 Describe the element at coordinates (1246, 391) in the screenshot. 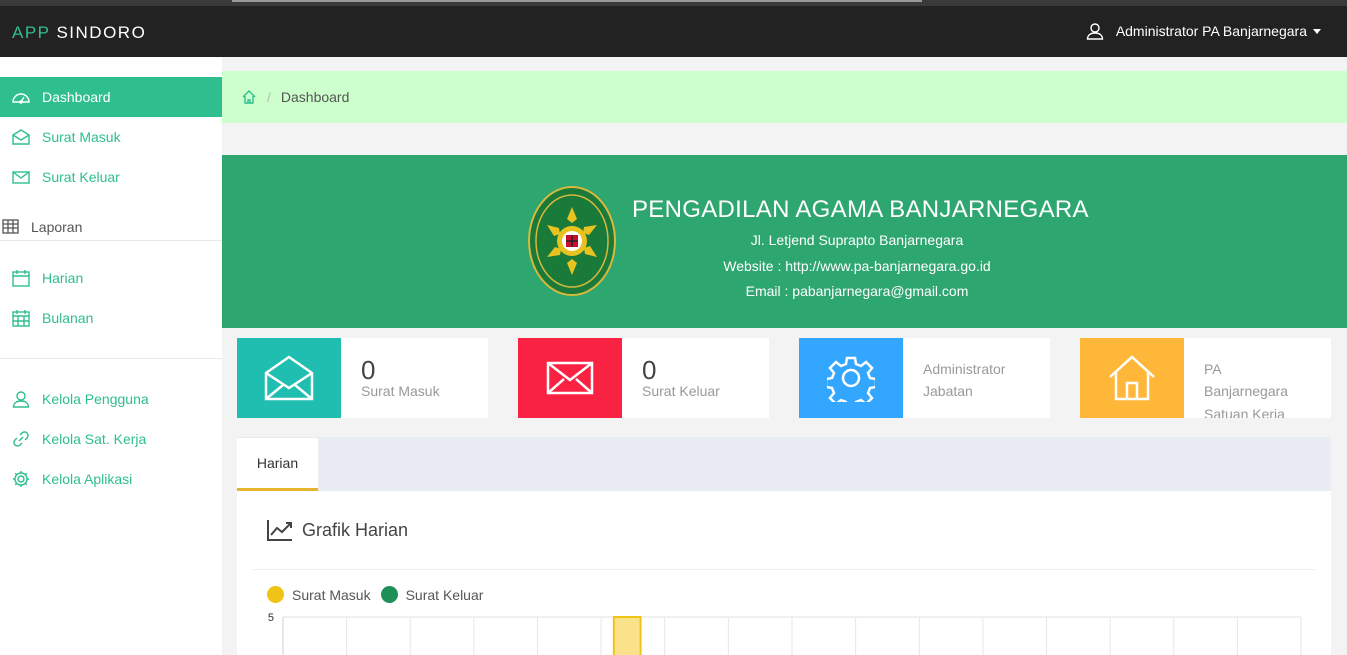

I see `card-text-line2: Banjarnegara` at that location.